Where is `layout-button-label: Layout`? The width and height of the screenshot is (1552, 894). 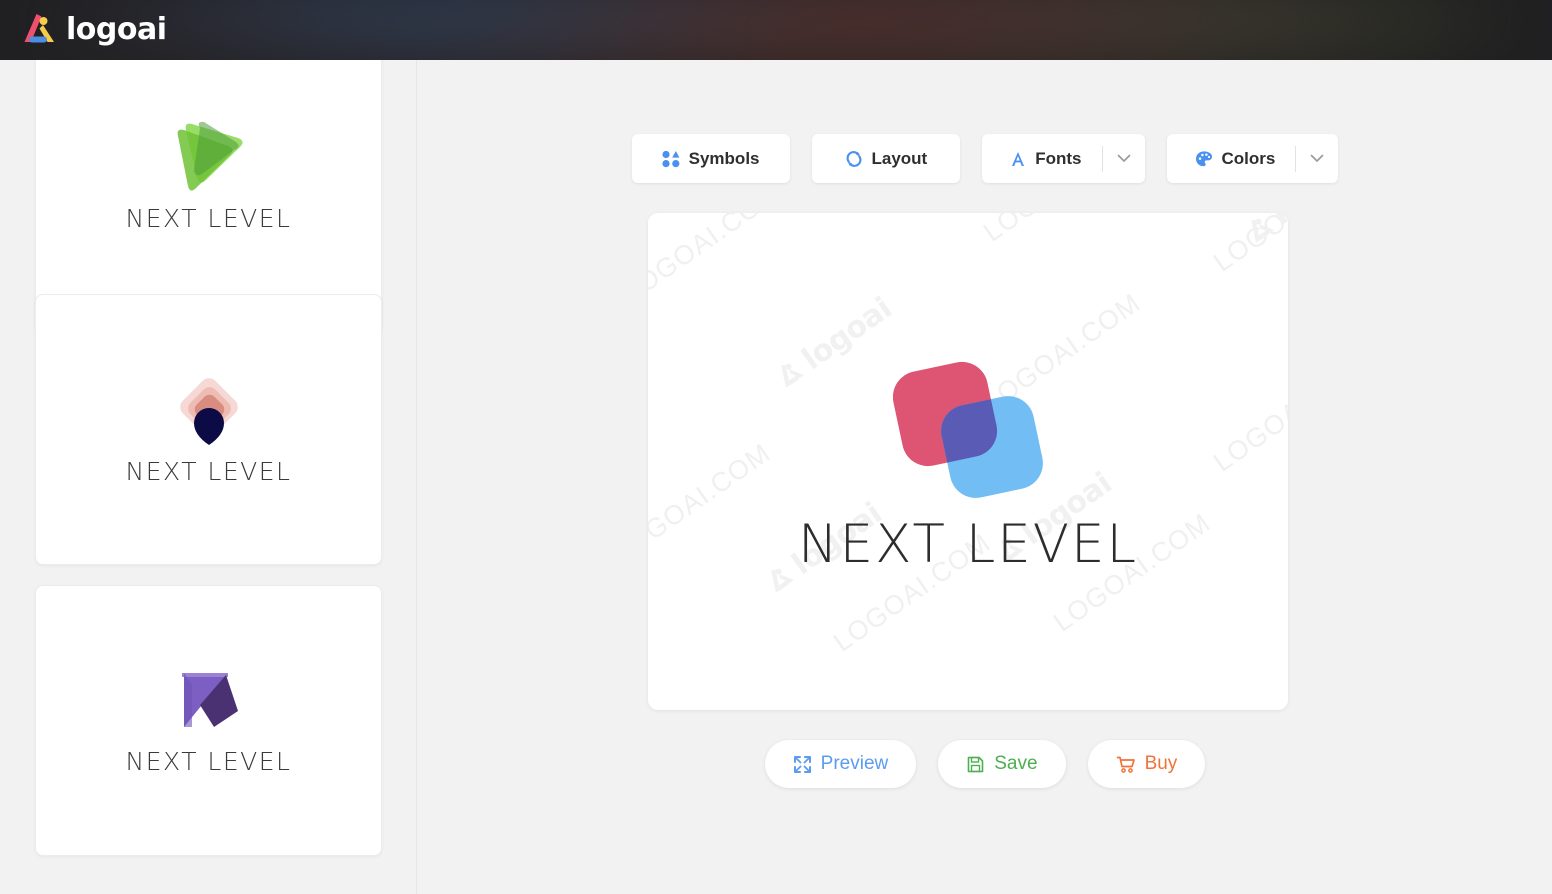
layout-button-label: Layout is located at coordinates (899, 158).